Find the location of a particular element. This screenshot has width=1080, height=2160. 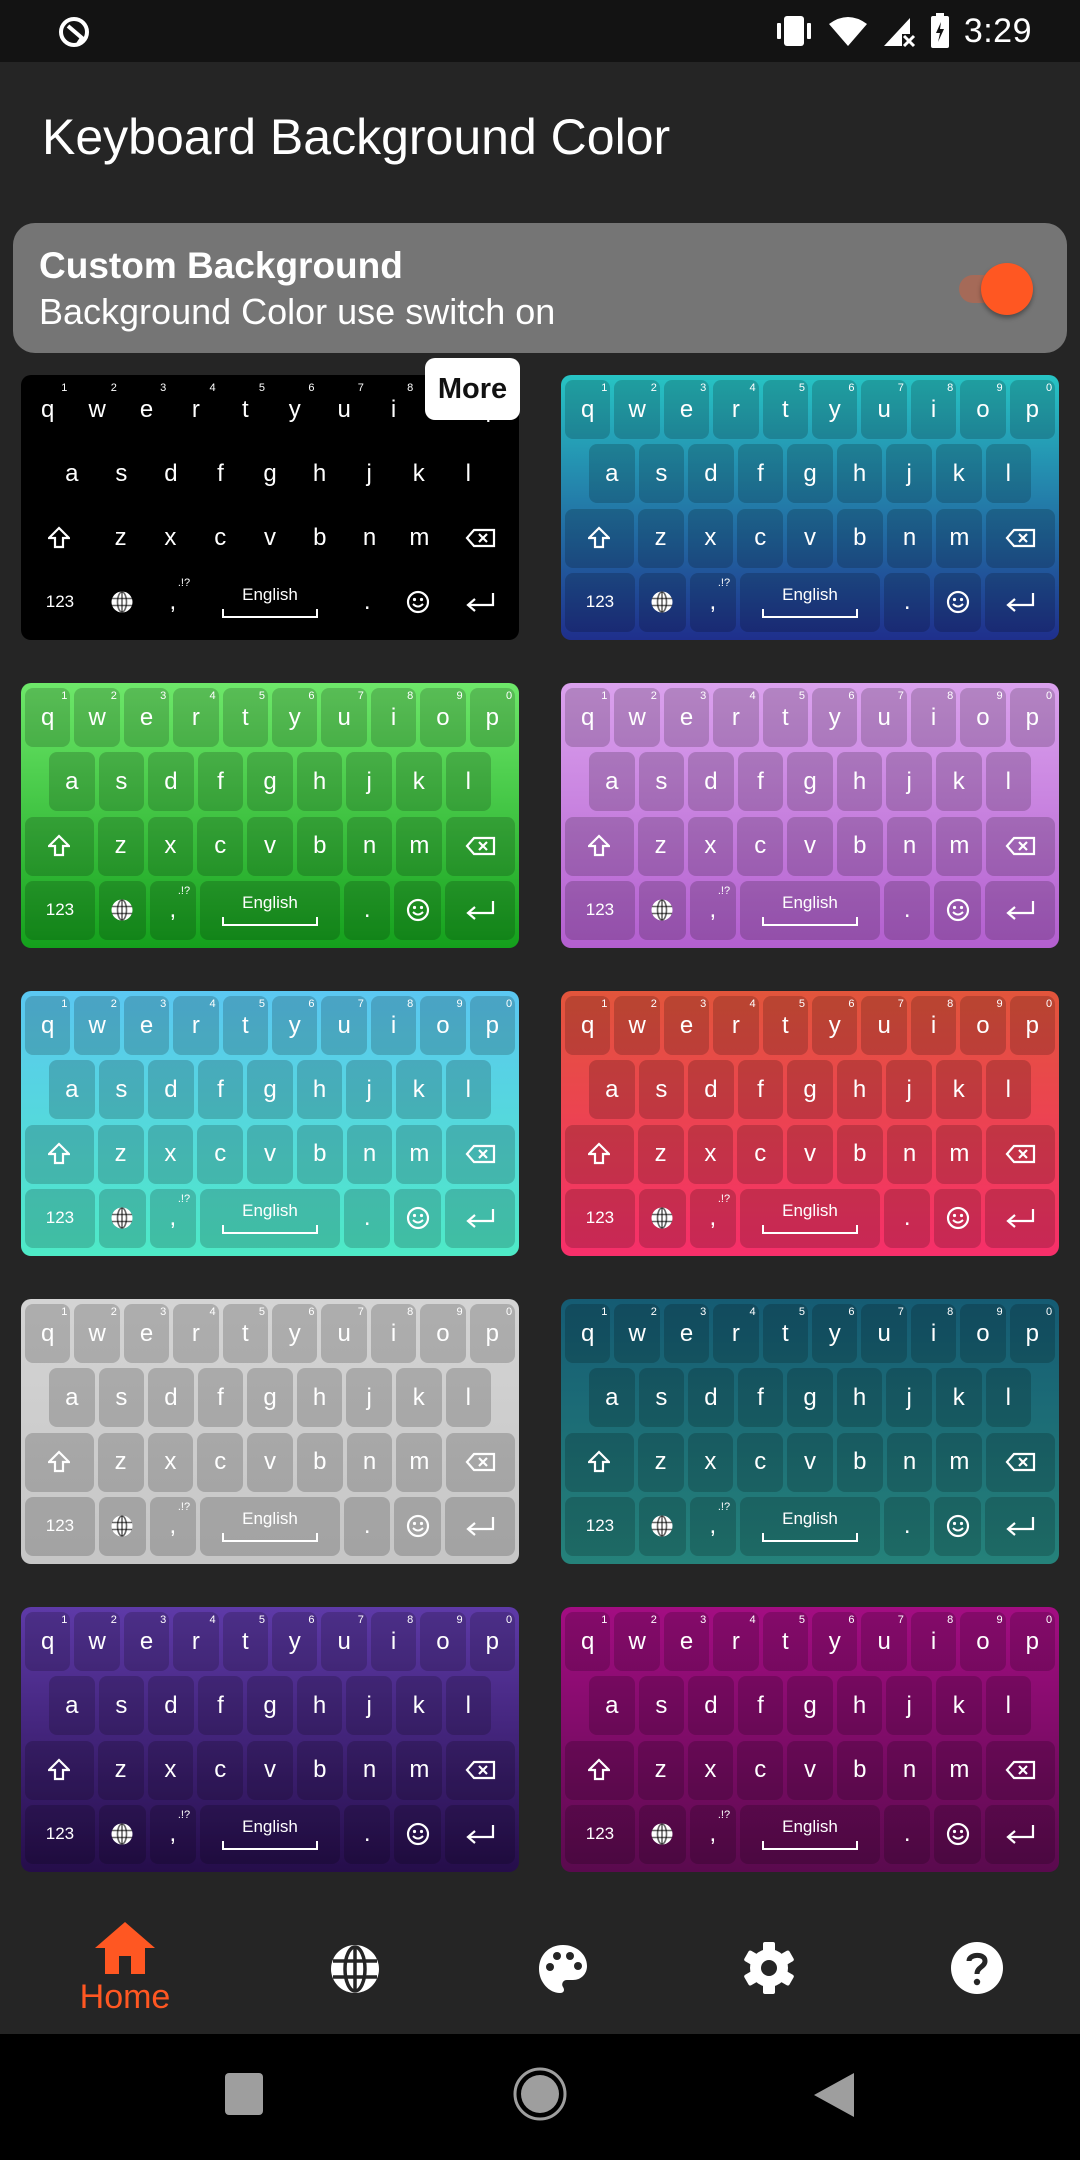

key-hint: 7 is located at coordinates (360, 388).